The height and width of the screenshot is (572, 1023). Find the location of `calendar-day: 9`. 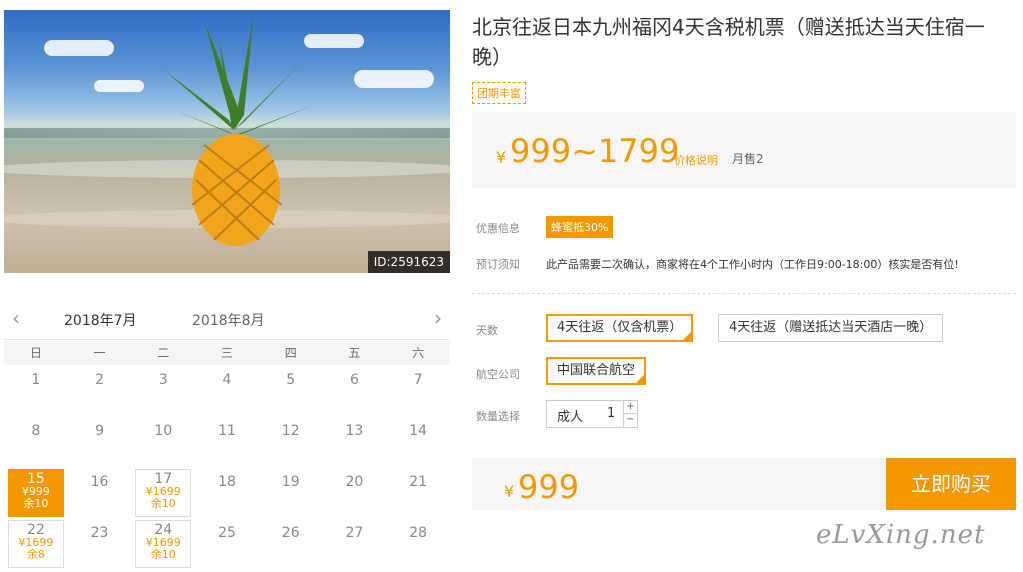

calendar-day: 9 is located at coordinates (100, 431).